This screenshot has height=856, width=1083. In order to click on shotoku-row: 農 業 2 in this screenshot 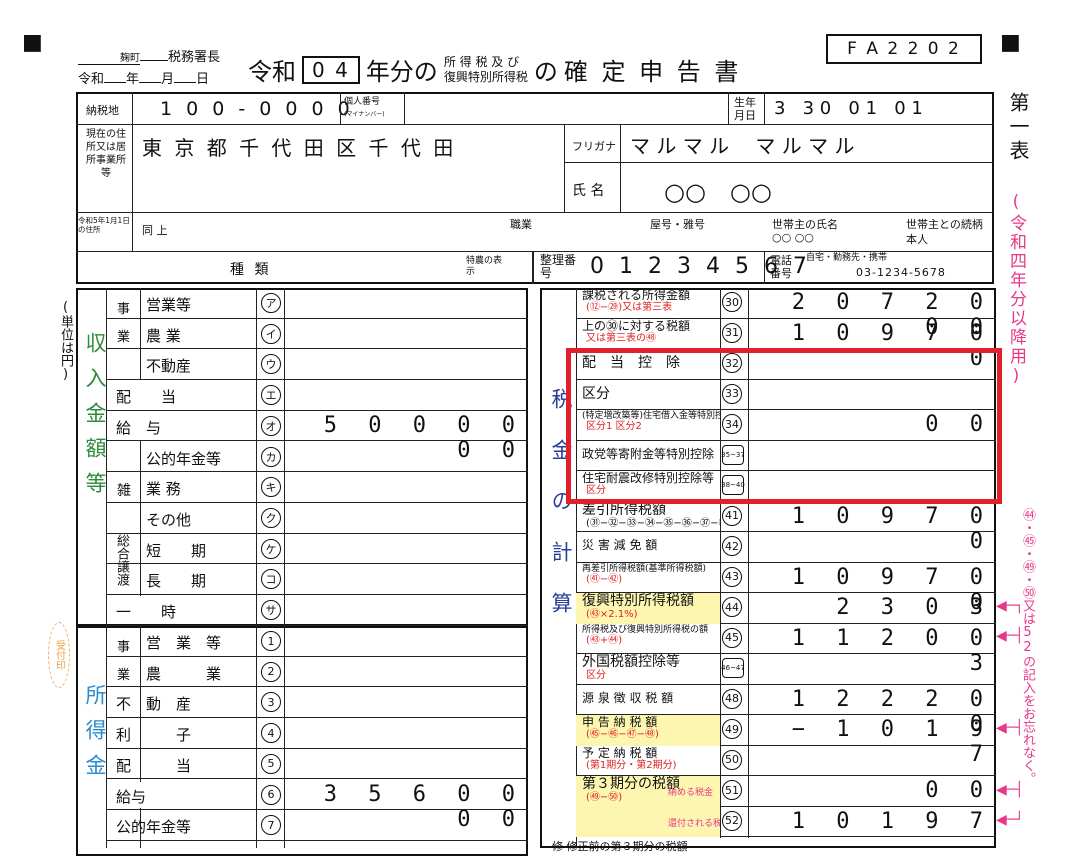, I will do `click(317, 672)`.